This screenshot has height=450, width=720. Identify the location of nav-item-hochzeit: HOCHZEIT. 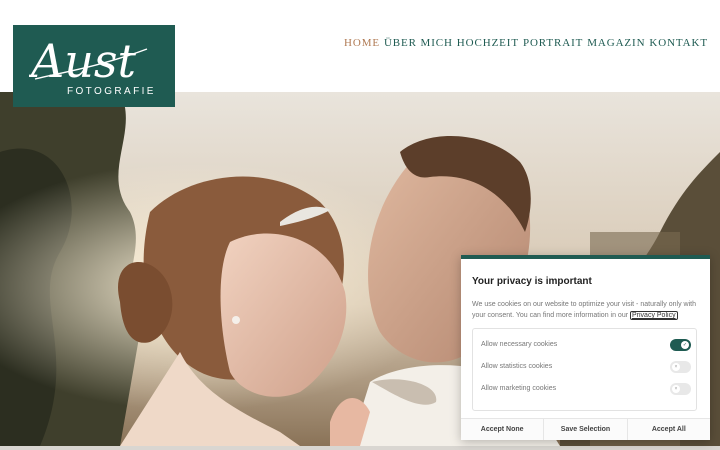
(488, 43).